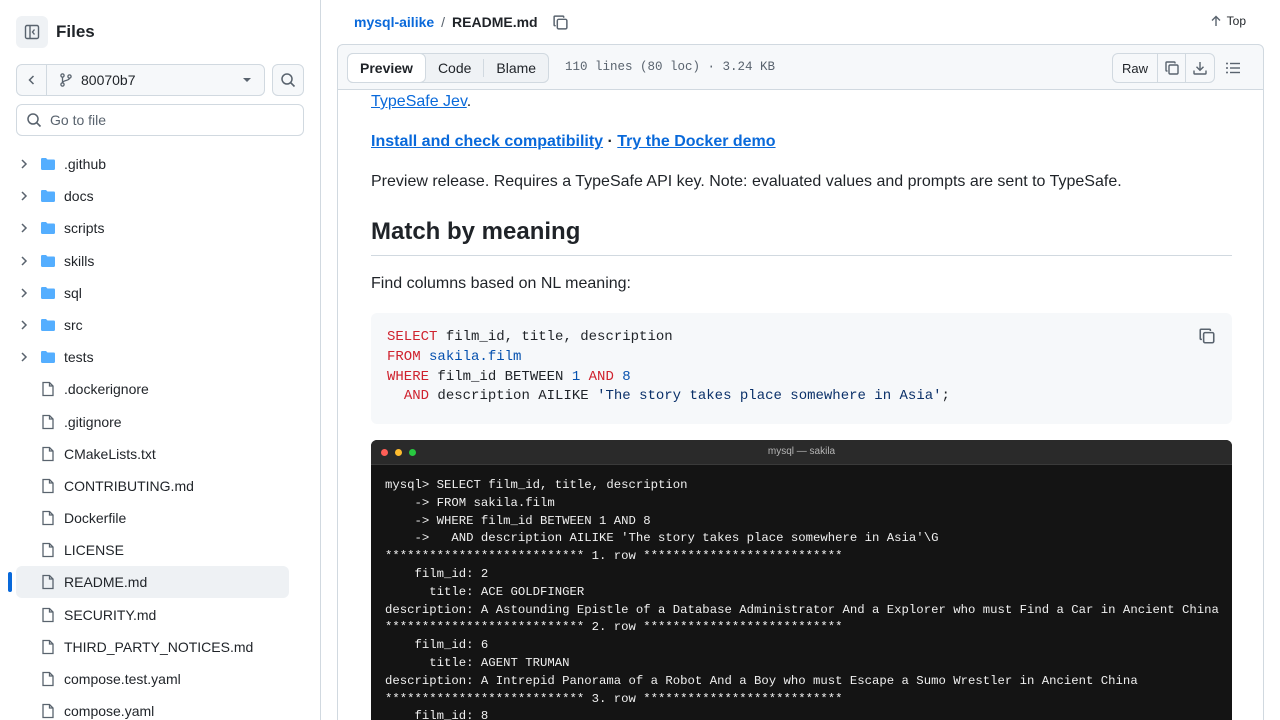  Describe the element at coordinates (1207, 336) in the screenshot. I see `copy-code-icon` at that location.